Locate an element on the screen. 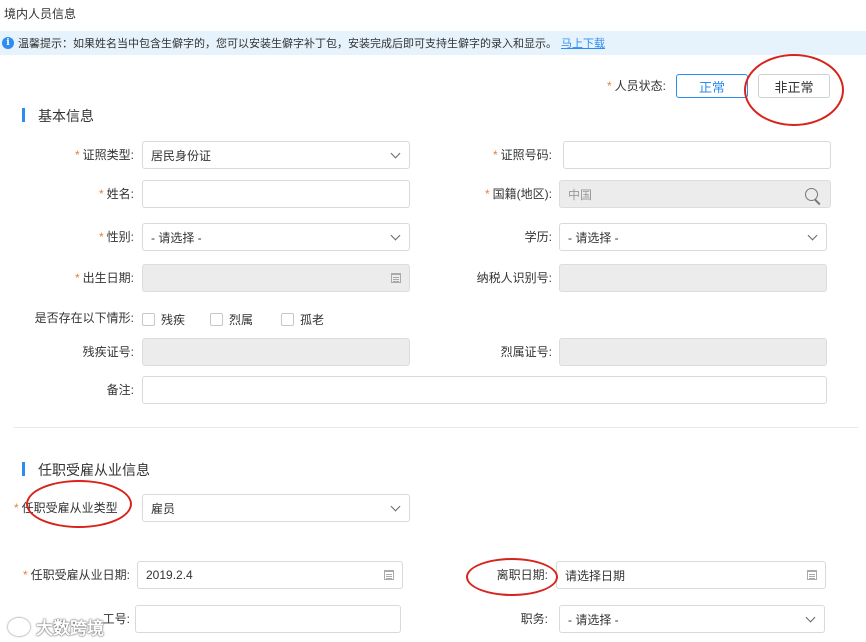  watermark-logo-icon is located at coordinates (19, 626).